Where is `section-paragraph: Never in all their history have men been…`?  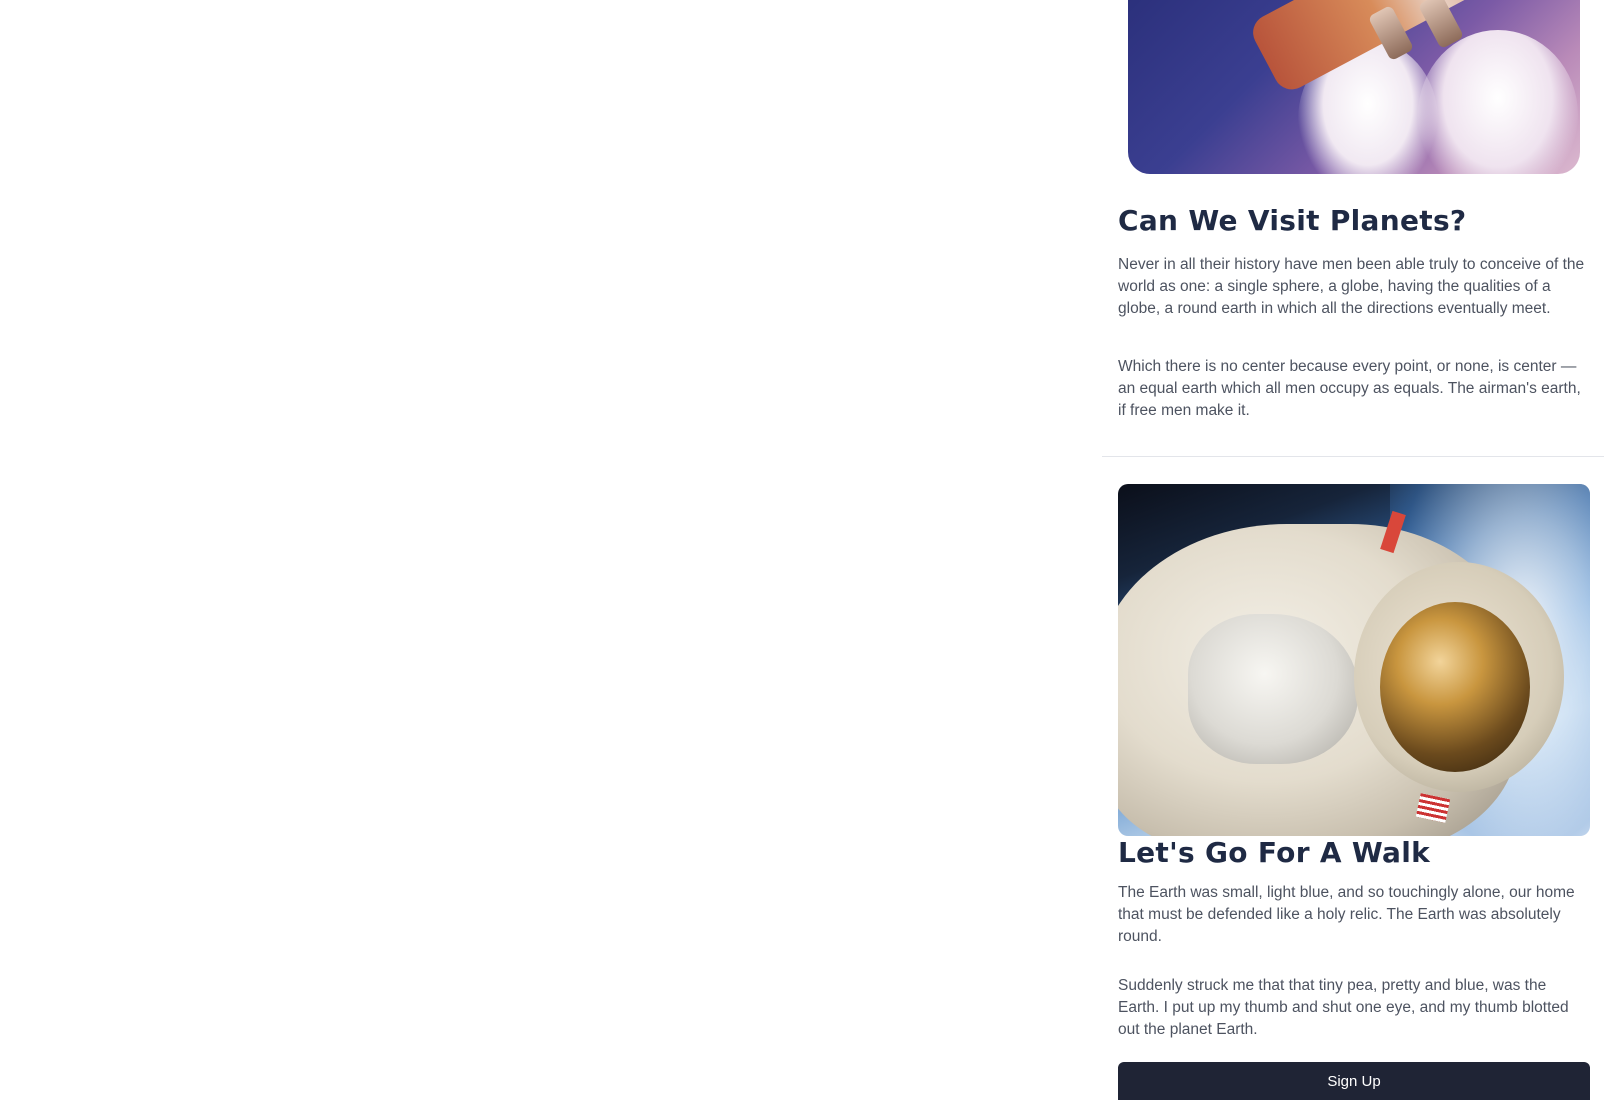 section-paragraph: Never in all their history have men been… is located at coordinates (1351, 286).